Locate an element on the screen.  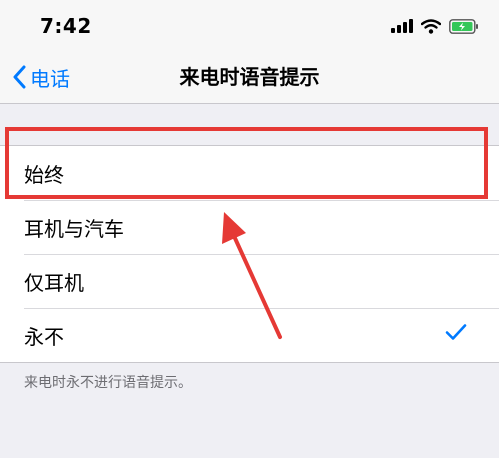
status-bar: 7:42 is located at coordinates (249, 25).